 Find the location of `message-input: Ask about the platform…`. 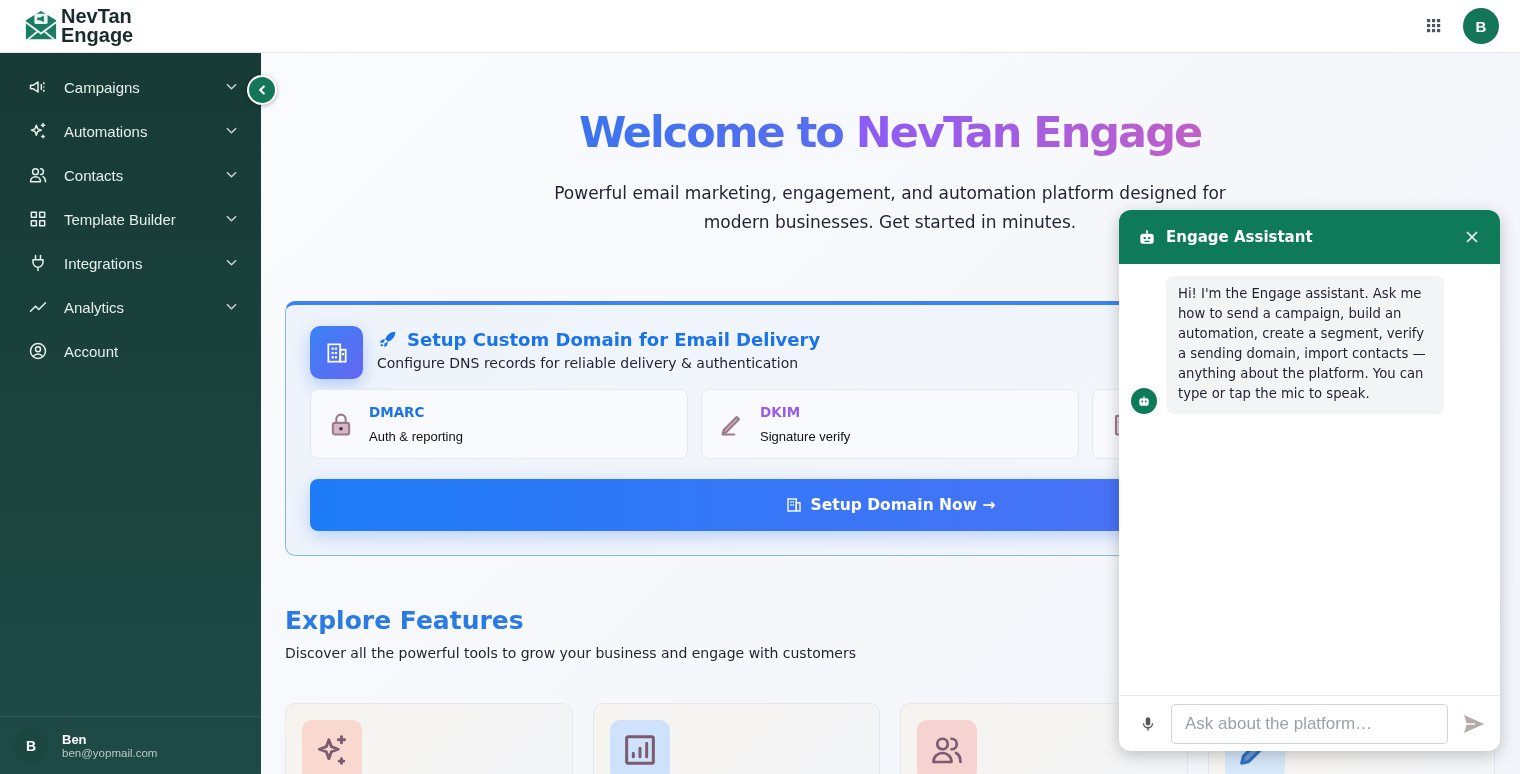

message-input: Ask about the platform… is located at coordinates (1309, 723).